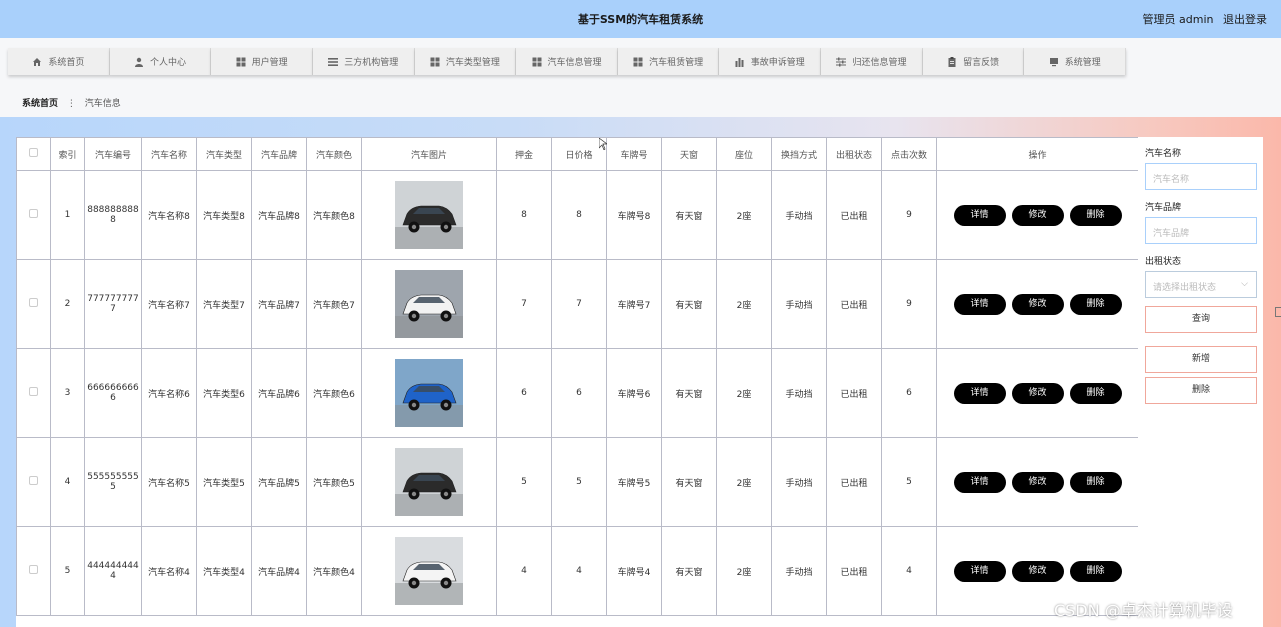 The image size is (1281, 627). I want to click on nav-item-2: 用户管理, so click(262, 61).